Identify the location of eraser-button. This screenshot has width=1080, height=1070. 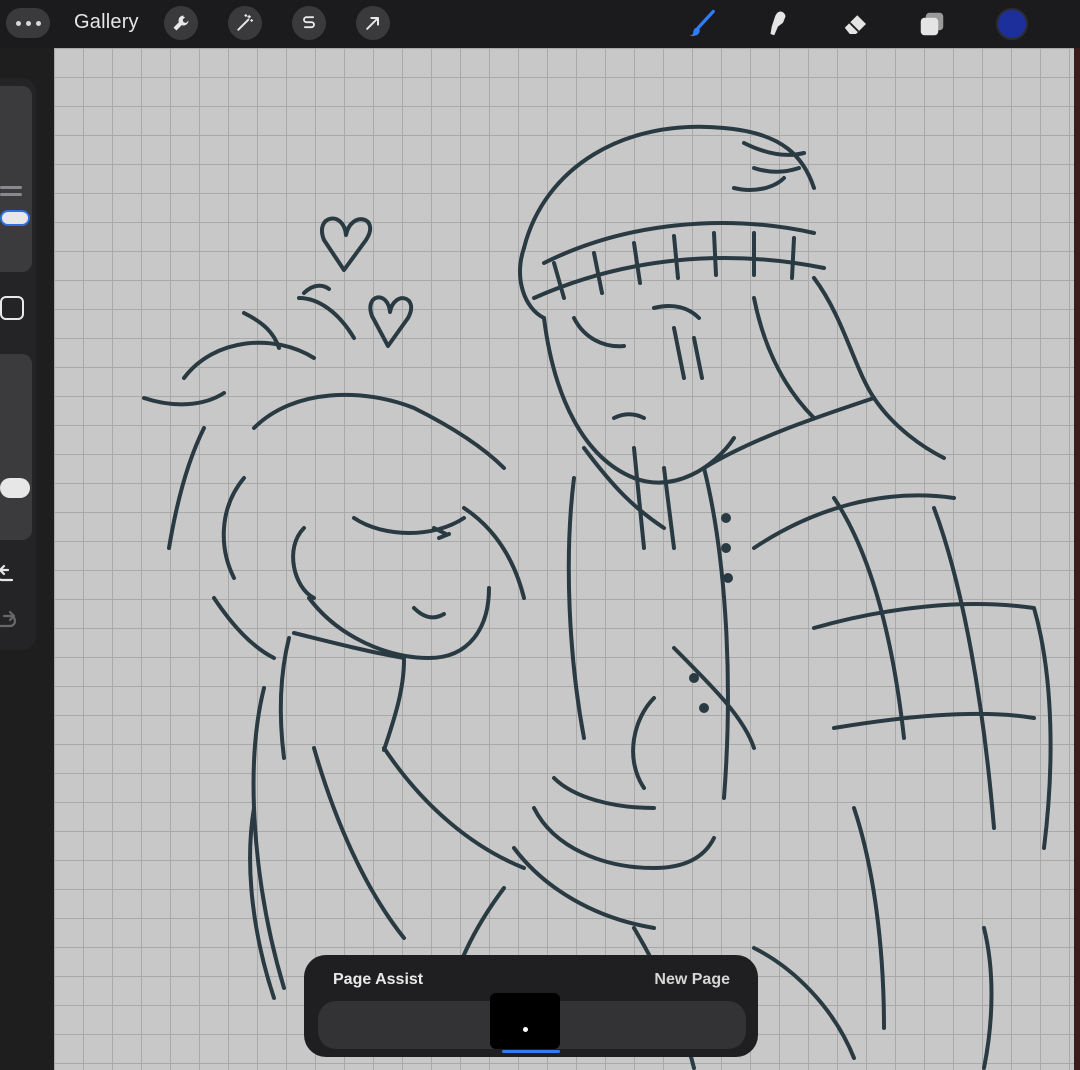
(856, 24).